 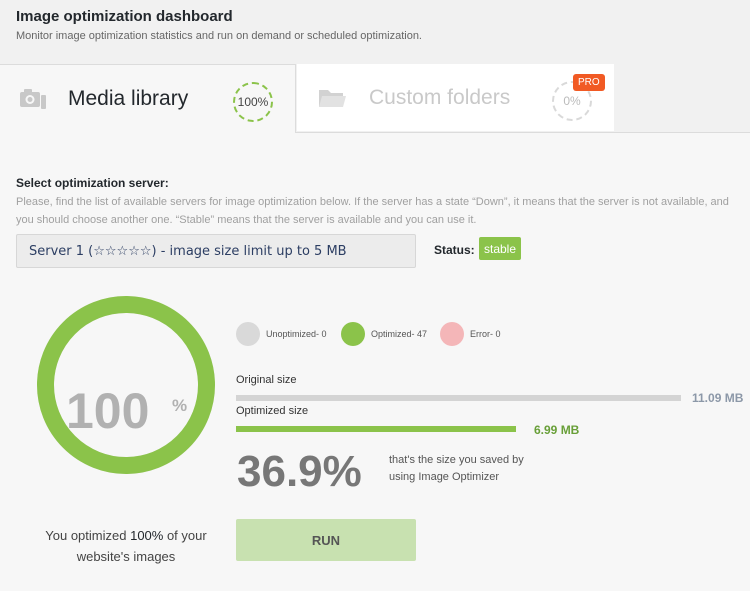 I want to click on tab-custom-folders: Custom folders 0% PRO, so click(x=455, y=97).